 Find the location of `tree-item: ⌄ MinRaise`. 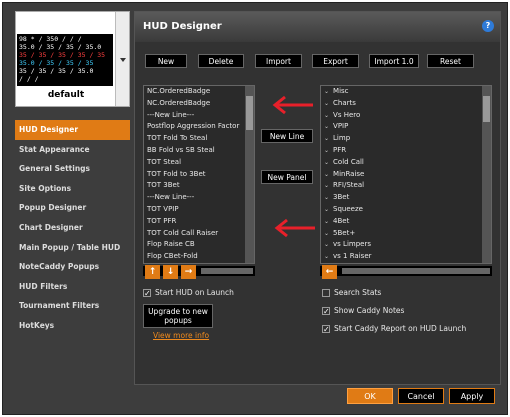

tree-item: ⌄ MinRaise is located at coordinates (406, 175).